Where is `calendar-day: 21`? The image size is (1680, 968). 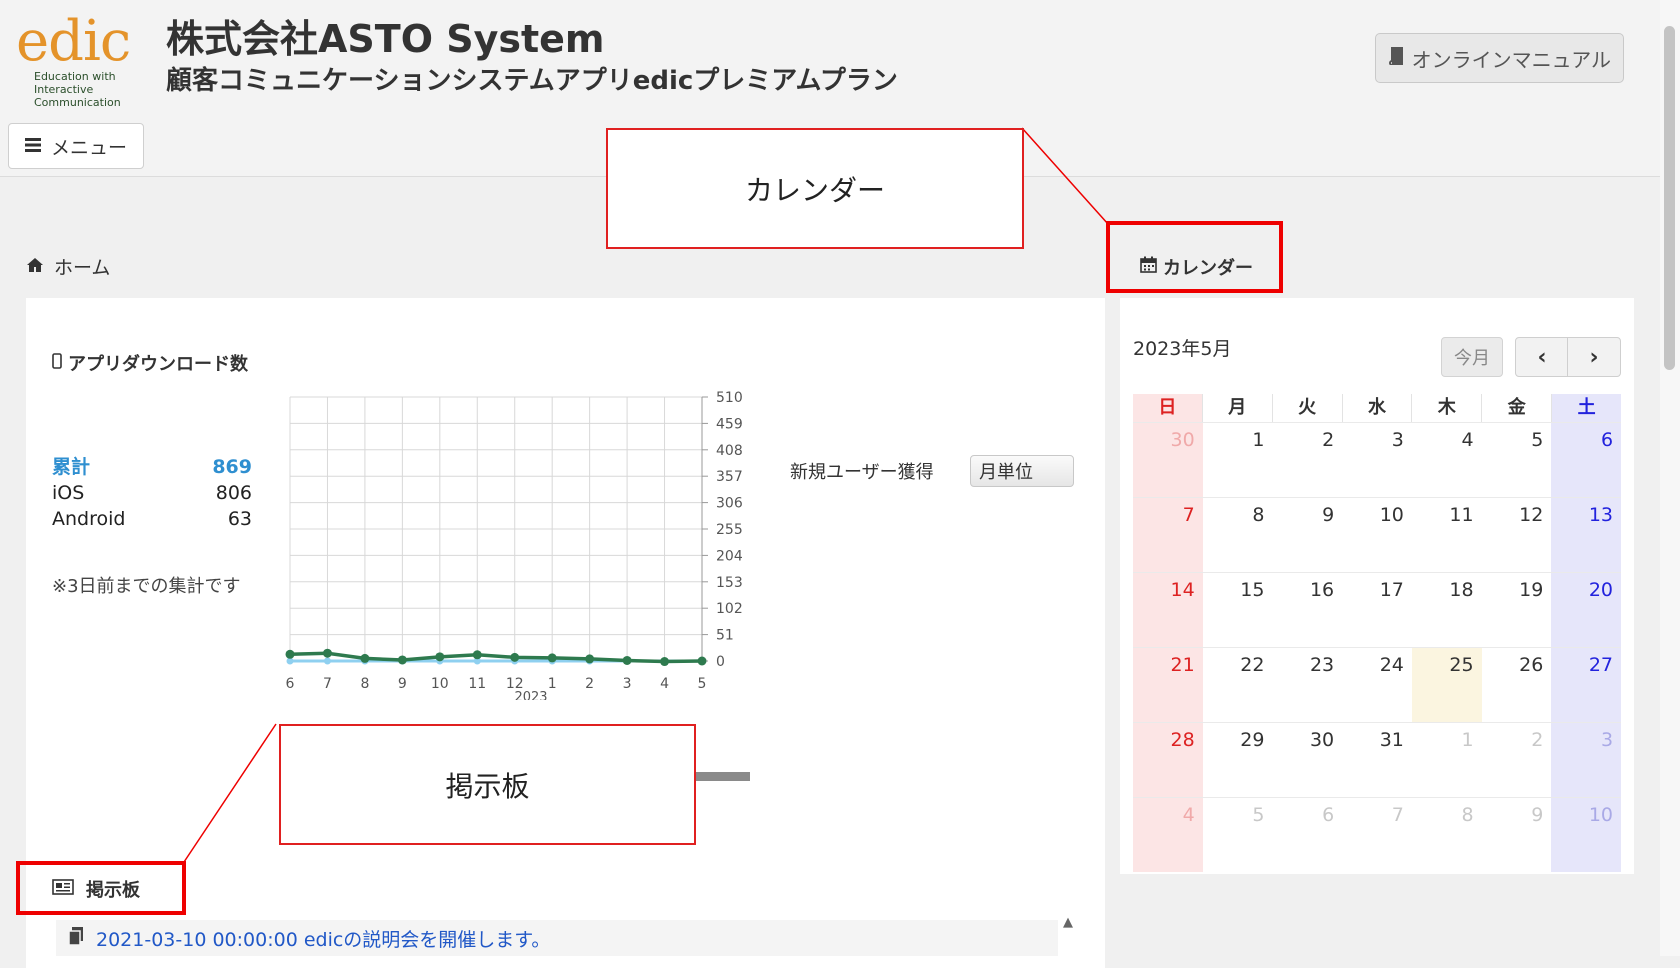
calendar-day: 21 is located at coordinates (1168, 685).